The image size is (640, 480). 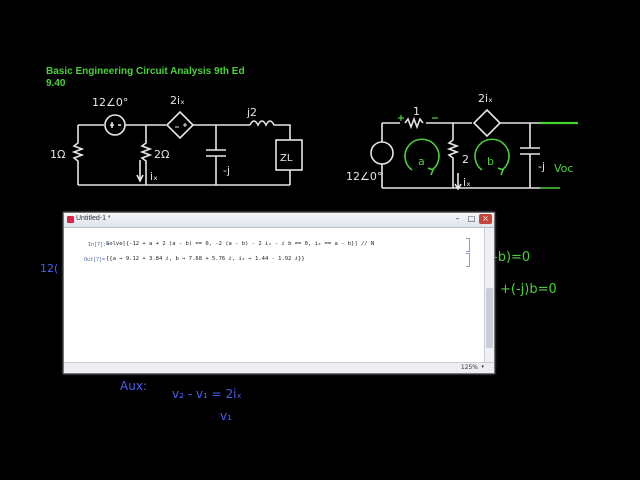 I want to click on window-title: Untitled-1 *, so click(x=93, y=218).